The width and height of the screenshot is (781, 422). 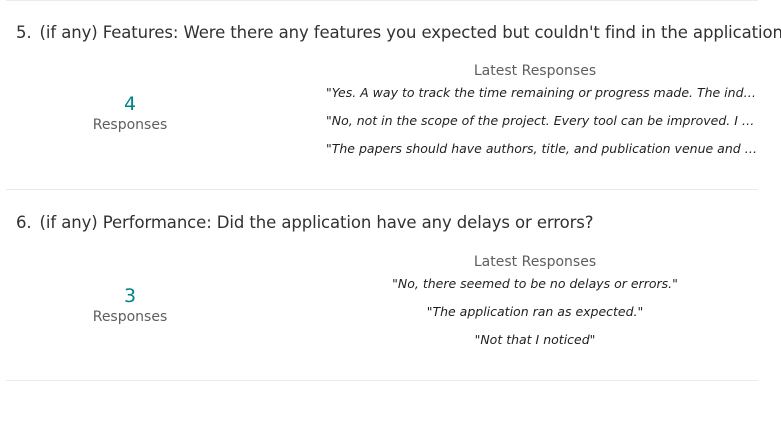 I want to click on response-count: 4, so click(x=130, y=104).